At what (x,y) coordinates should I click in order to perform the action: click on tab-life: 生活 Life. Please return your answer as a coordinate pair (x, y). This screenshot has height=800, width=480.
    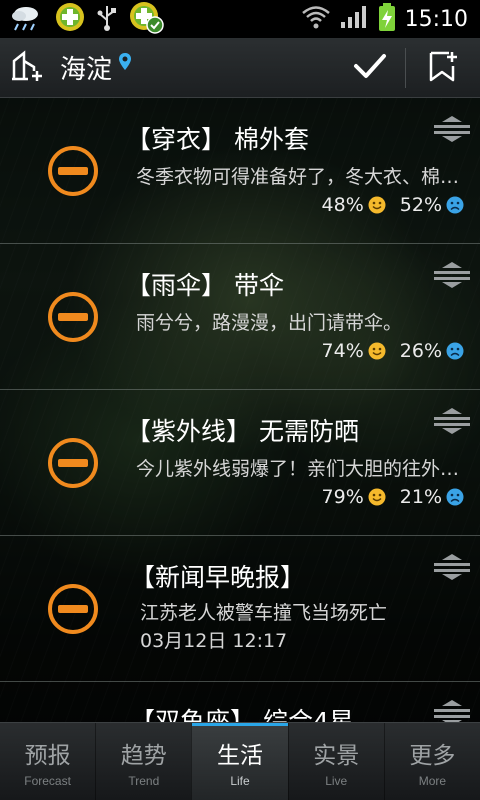
    Looking at the image, I should click on (239, 761).